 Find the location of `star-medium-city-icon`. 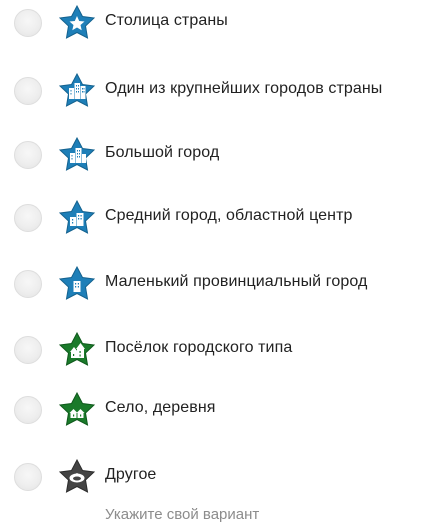

star-medium-city-icon is located at coordinates (77, 217).